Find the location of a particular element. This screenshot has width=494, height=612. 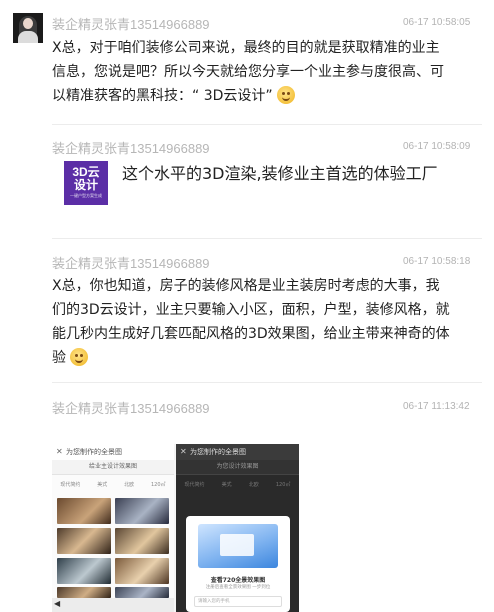

style-tab: 北欧 is located at coordinates (129, 485).